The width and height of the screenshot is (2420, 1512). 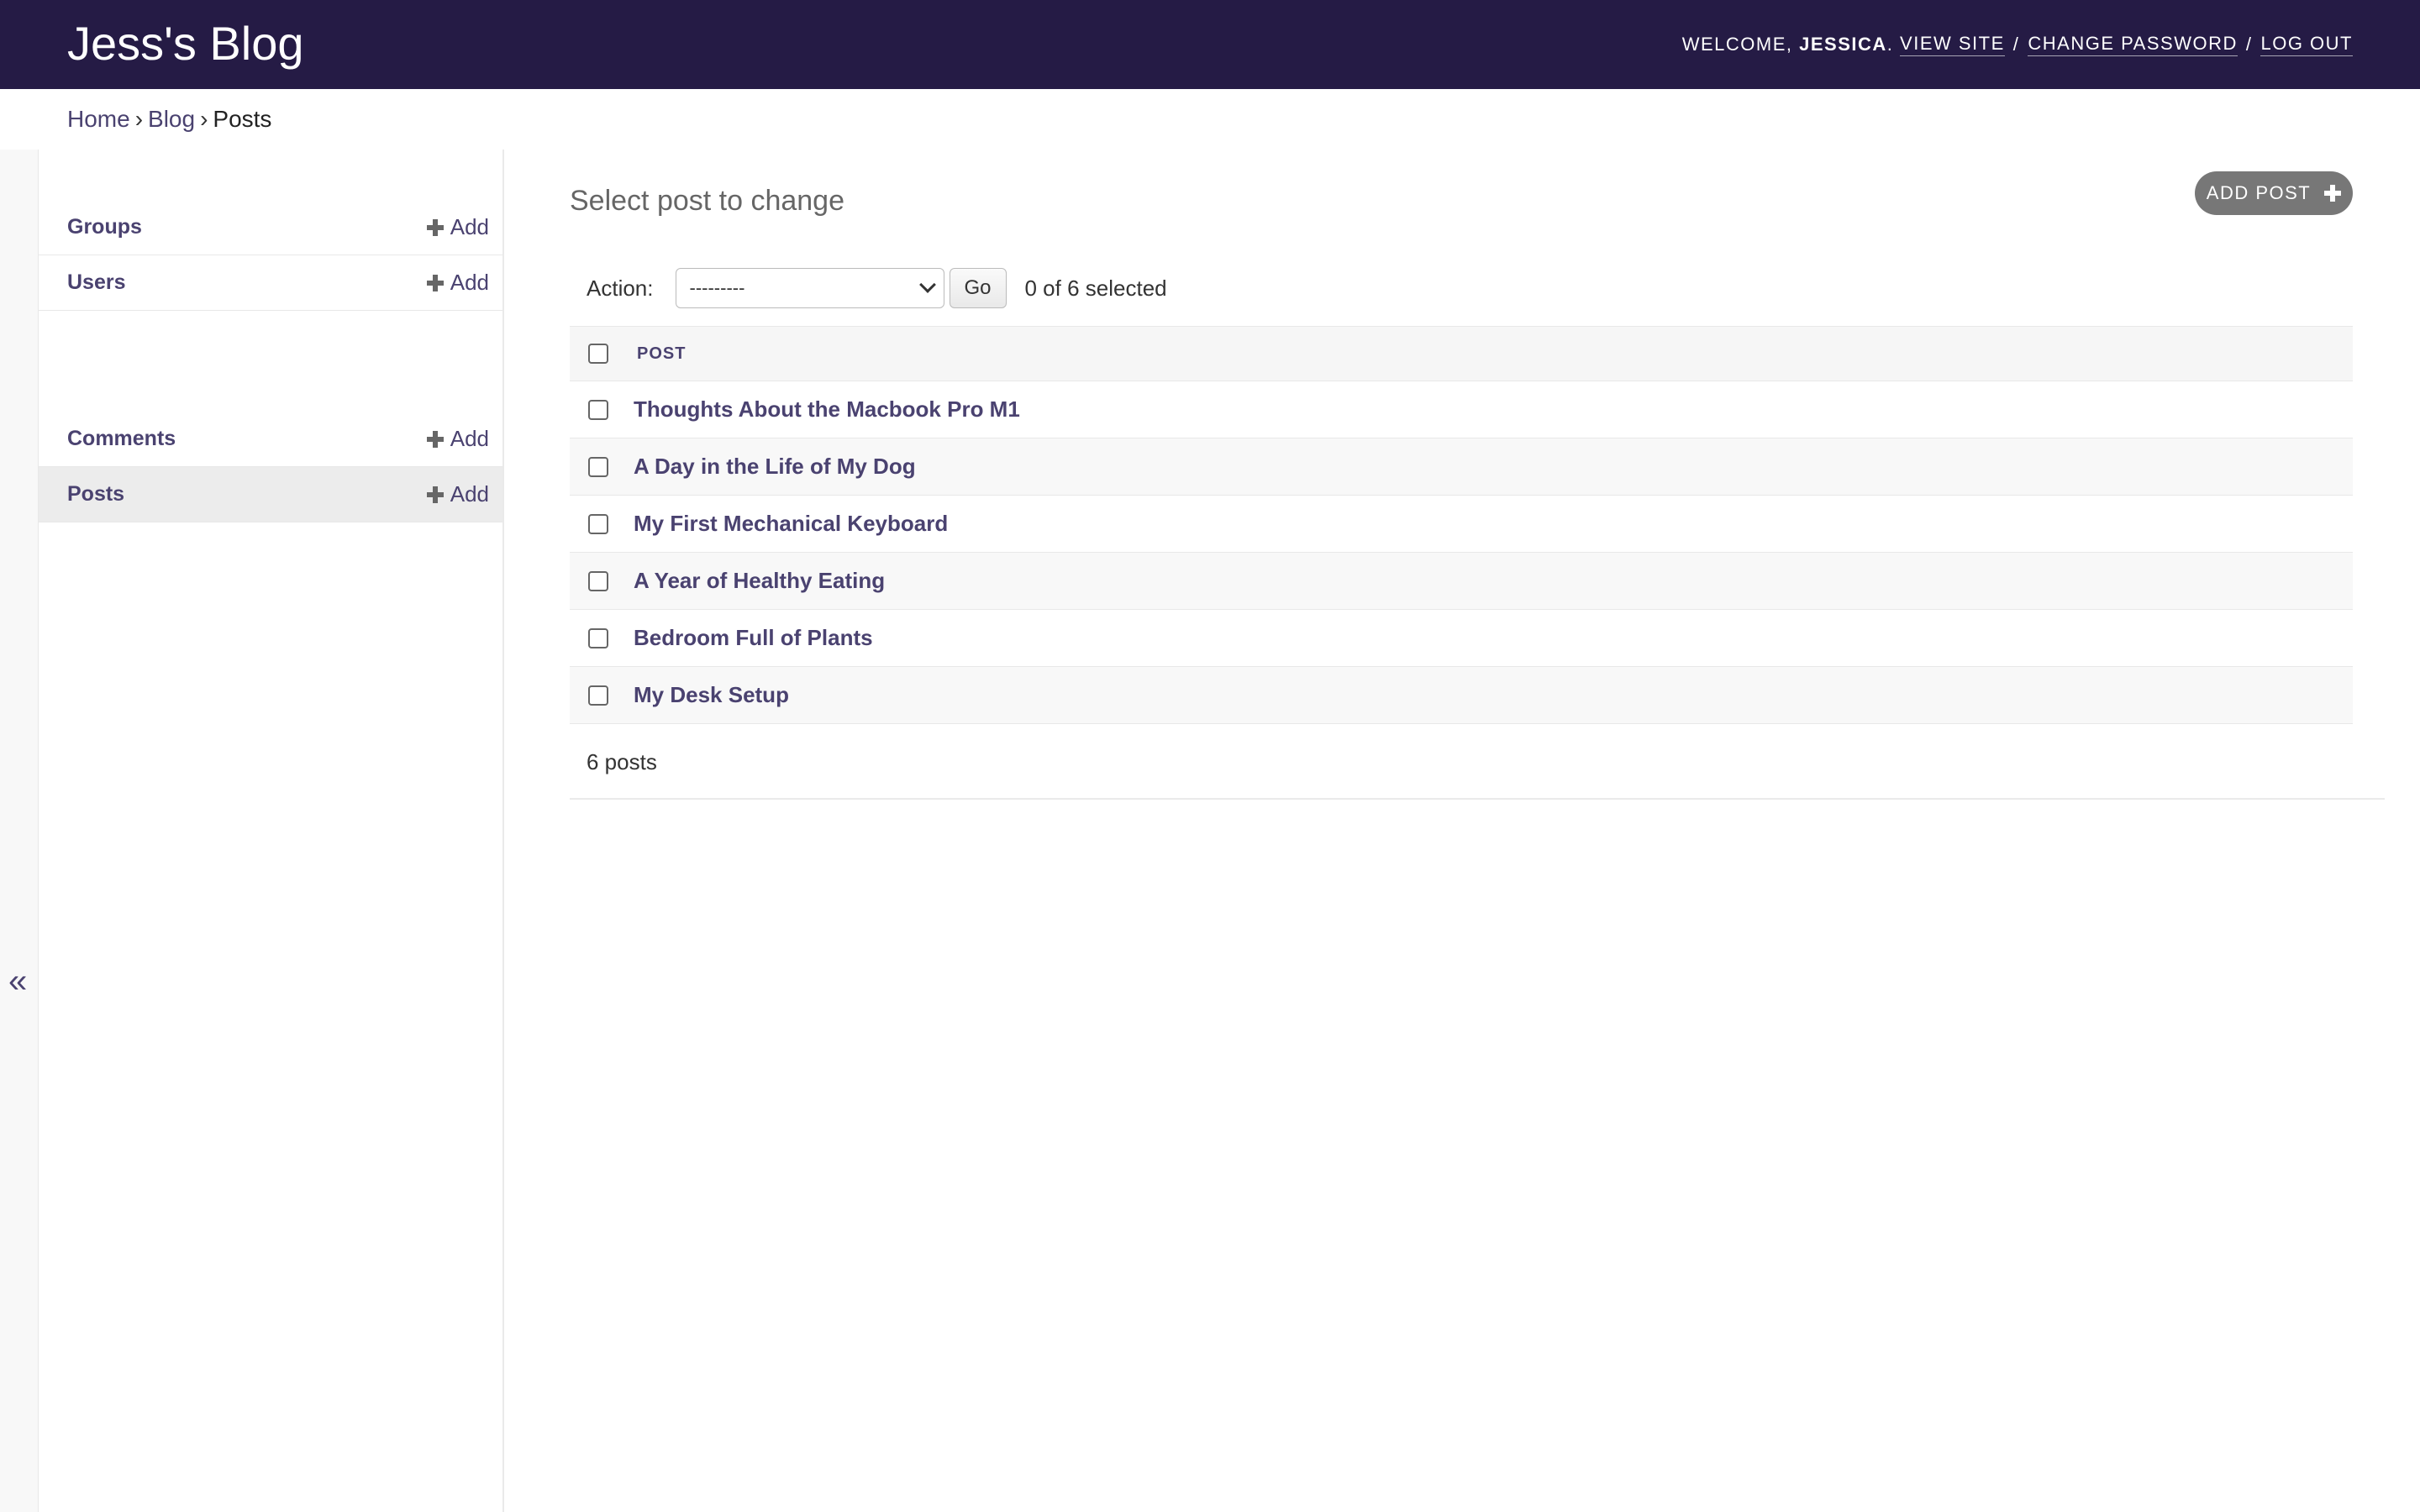 I want to click on sidebar-item-label: Posts, so click(x=96, y=494).